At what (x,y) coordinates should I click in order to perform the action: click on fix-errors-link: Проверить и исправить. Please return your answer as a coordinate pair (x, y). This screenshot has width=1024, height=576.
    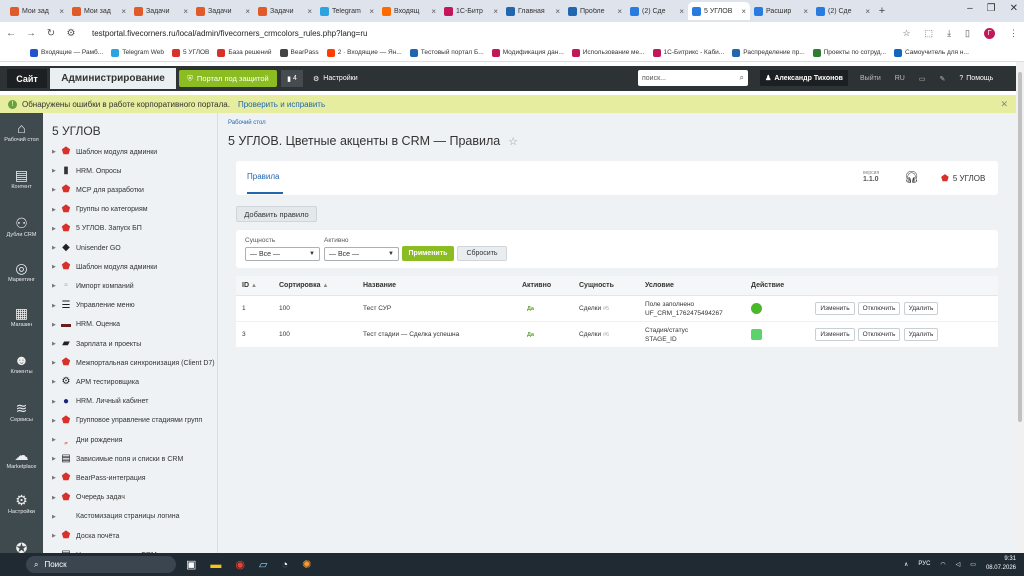
    Looking at the image, I should click on (281, 104).